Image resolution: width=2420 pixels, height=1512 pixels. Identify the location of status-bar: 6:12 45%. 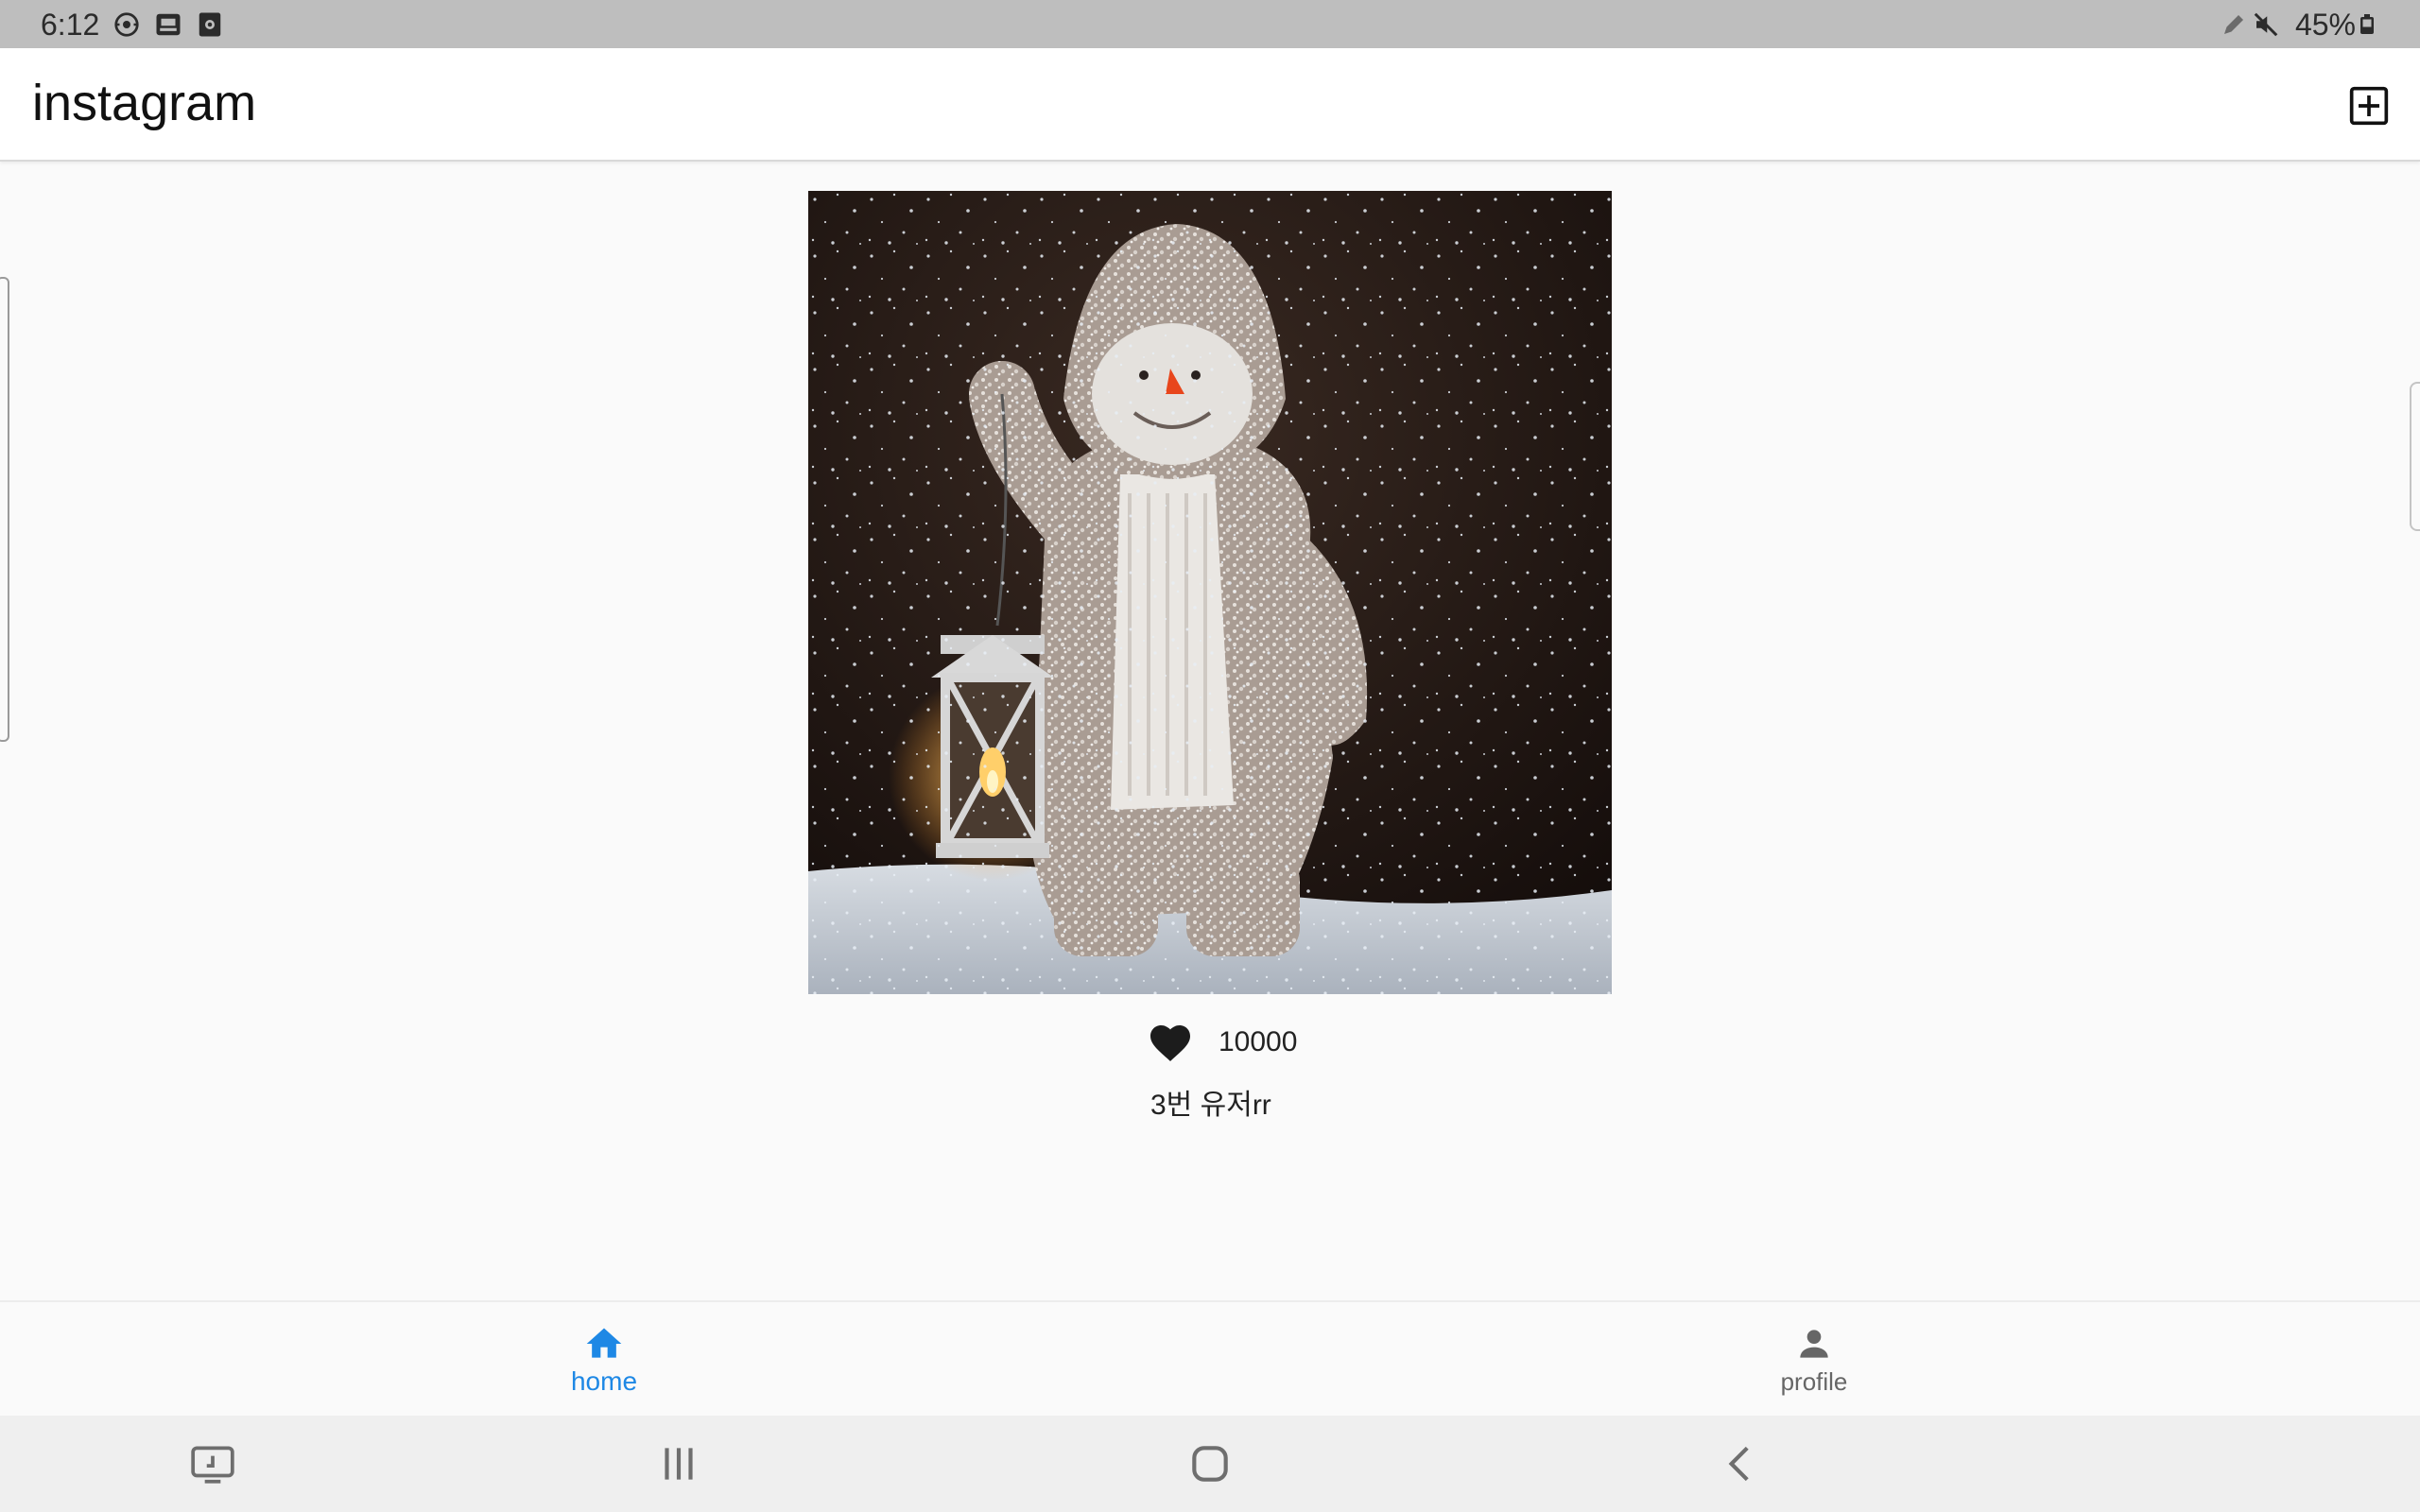
(1210, 24).